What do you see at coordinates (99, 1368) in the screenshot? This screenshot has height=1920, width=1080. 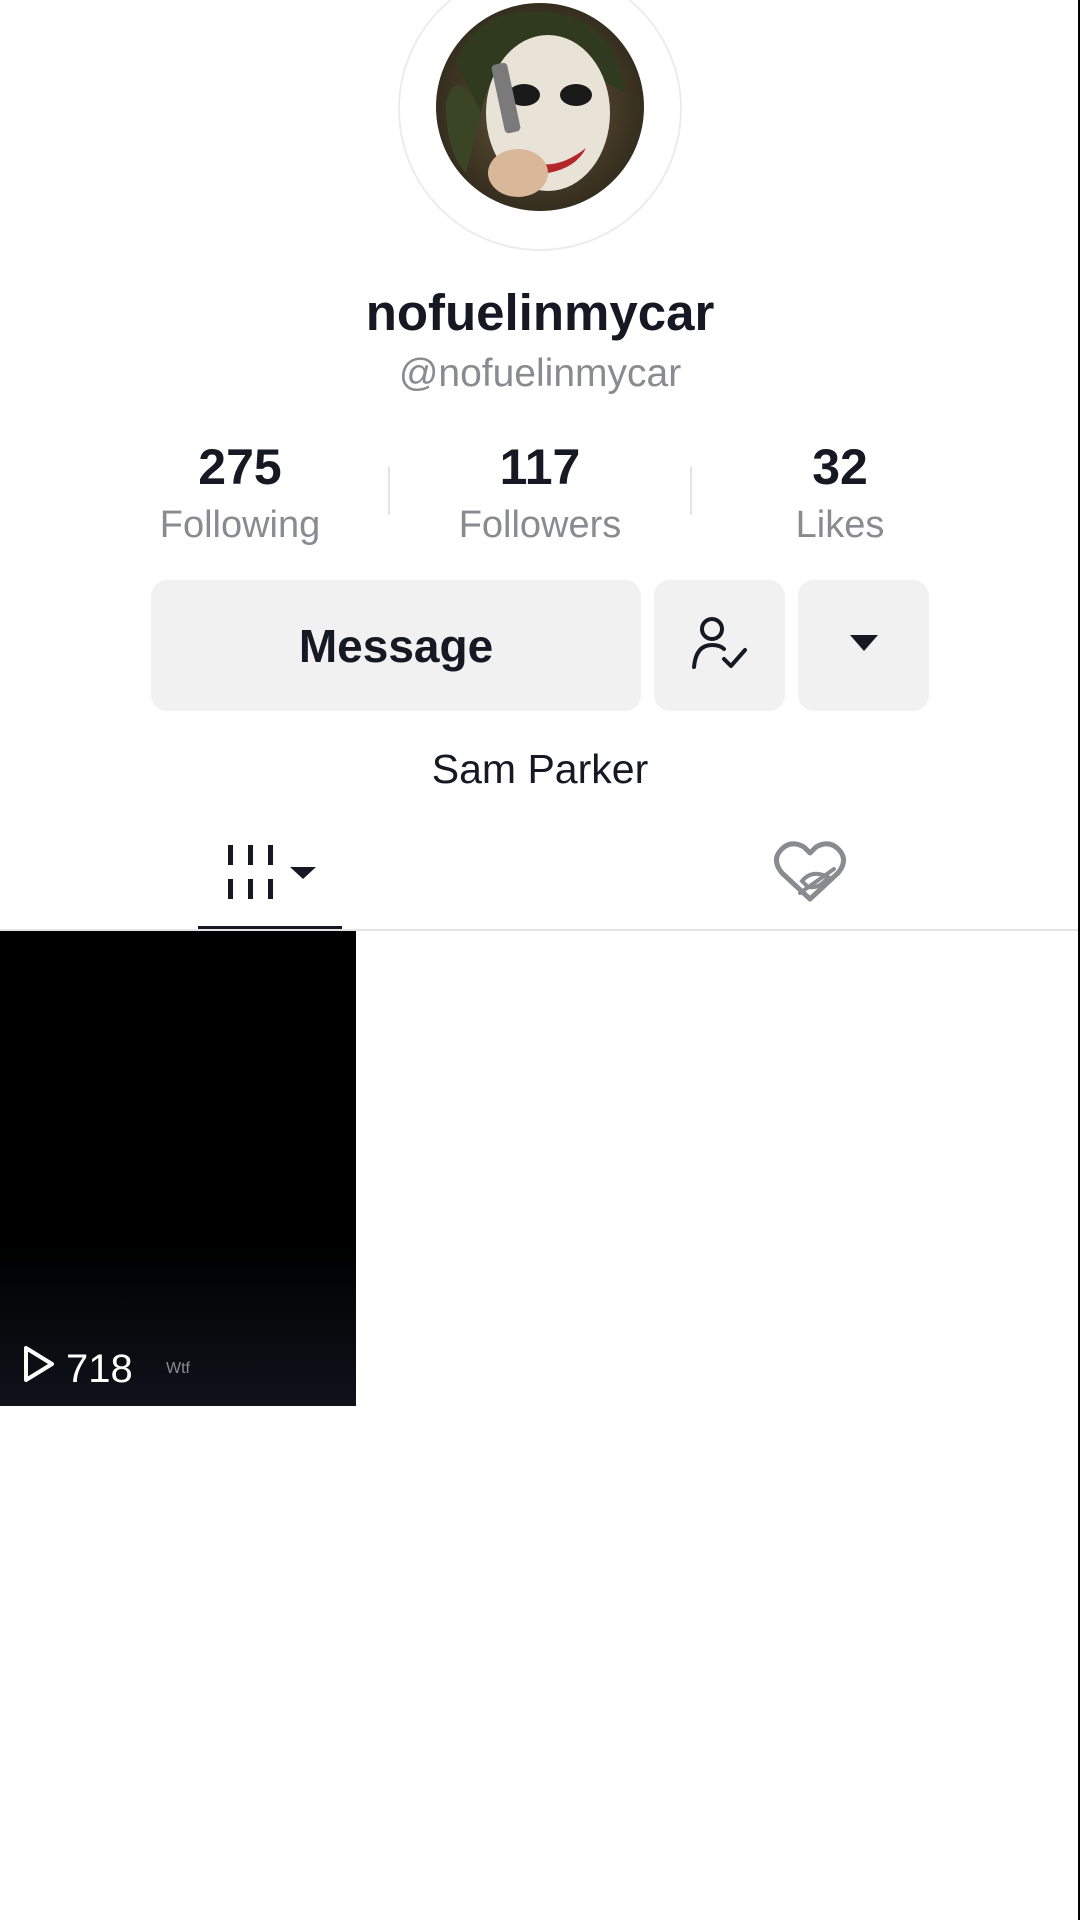 I see `view-count-number: 718` at bounding box center [99, 1368].